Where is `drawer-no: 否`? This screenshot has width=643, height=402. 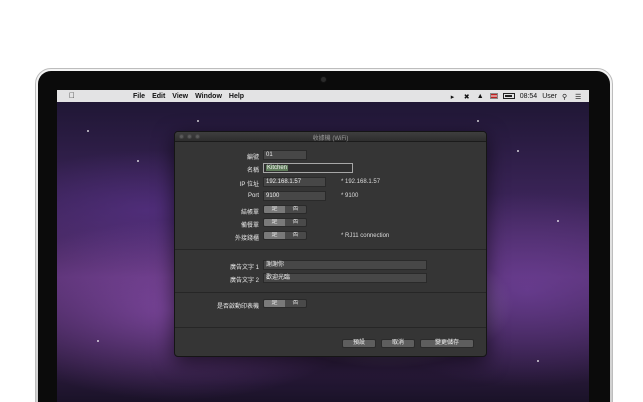
drawer-no: 否 is located at coordinates (295, 235).